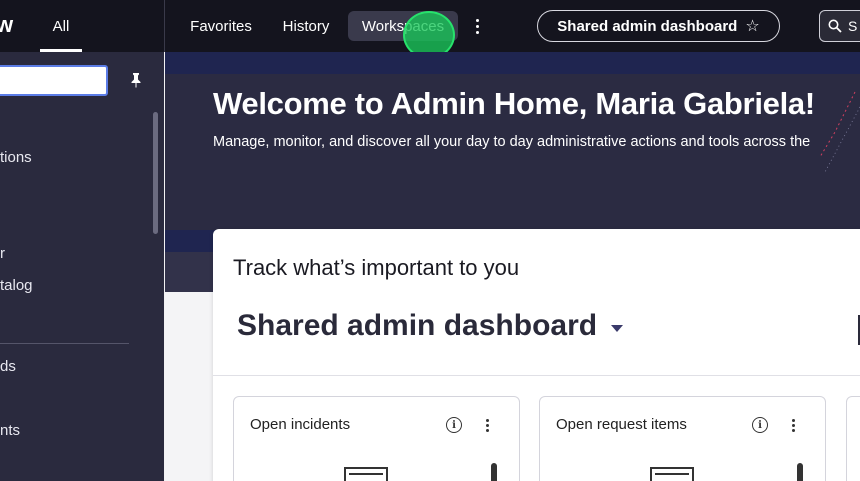  I want to click on decoration-graphic, so click(839, 132).